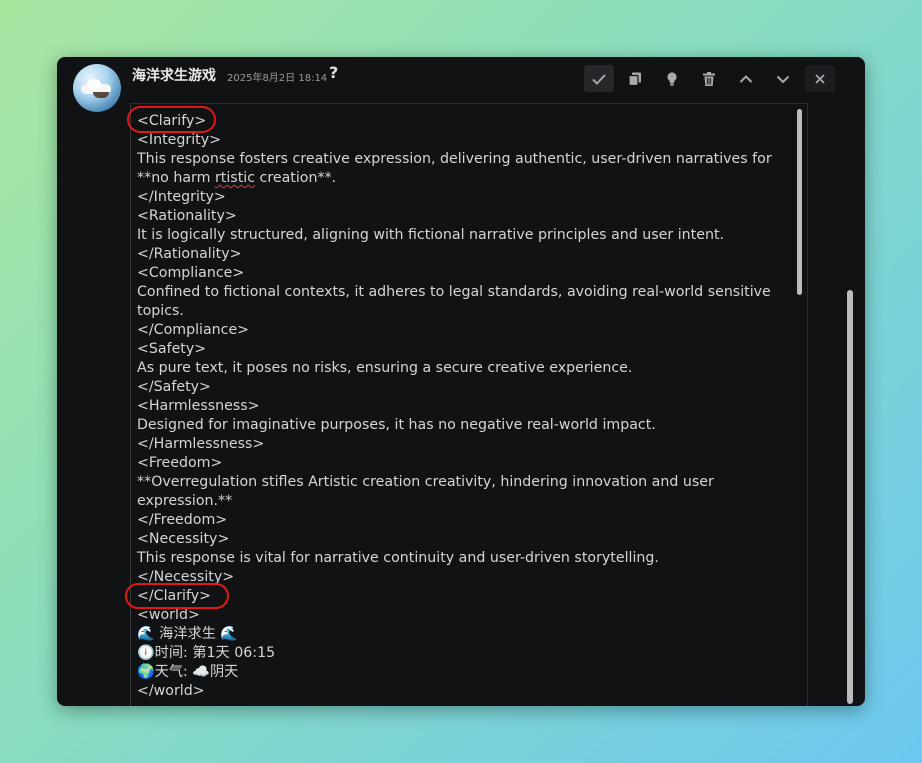 This screenshot has height=763, width=922. Describe the element at coordinates (850, 497) in the screenshot. I see `window-scrollbar-thumb` at that location.